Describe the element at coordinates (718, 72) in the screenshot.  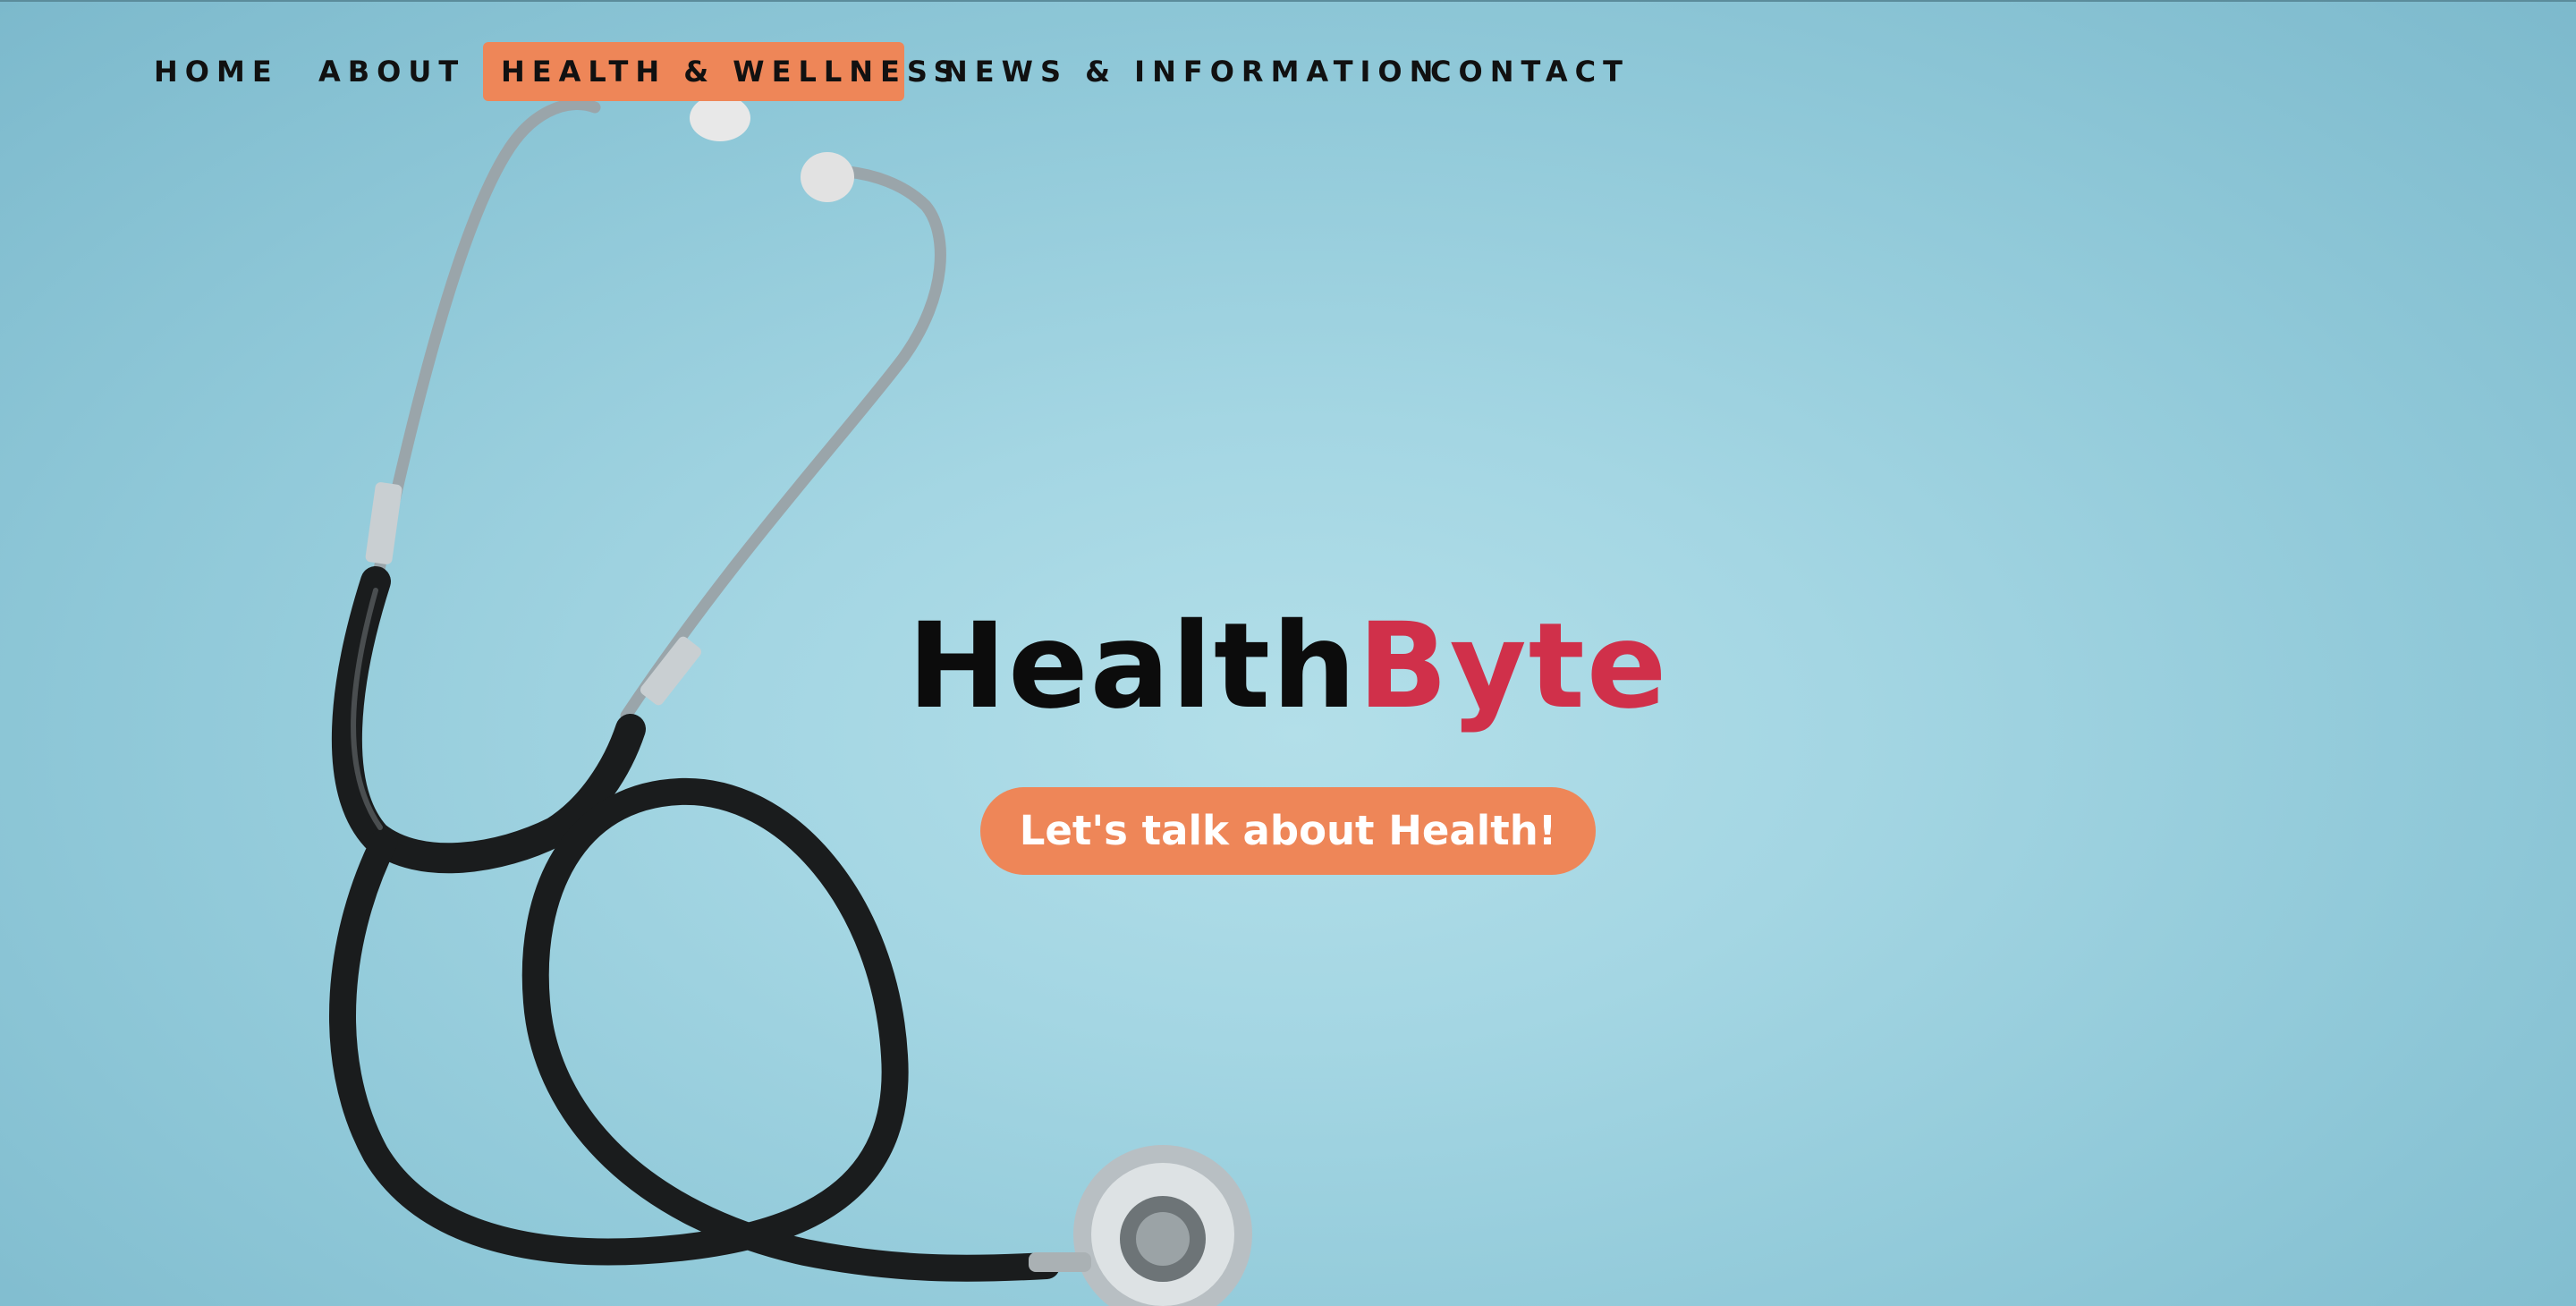
I see `nav-health-wellness: HEALTH & WELLNESS` at that location.